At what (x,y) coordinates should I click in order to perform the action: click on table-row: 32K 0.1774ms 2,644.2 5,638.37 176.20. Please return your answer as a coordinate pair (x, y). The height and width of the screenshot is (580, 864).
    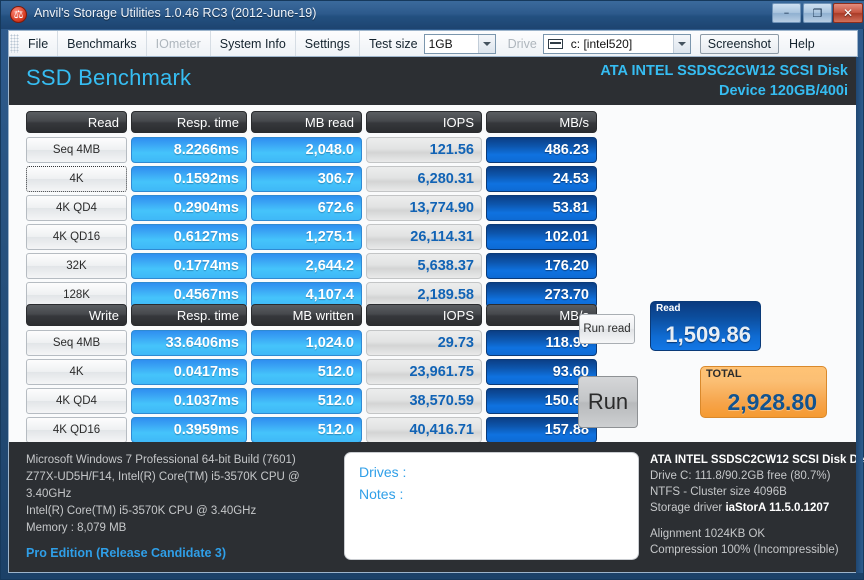
    Looking at the image, I should click on (313, 266).